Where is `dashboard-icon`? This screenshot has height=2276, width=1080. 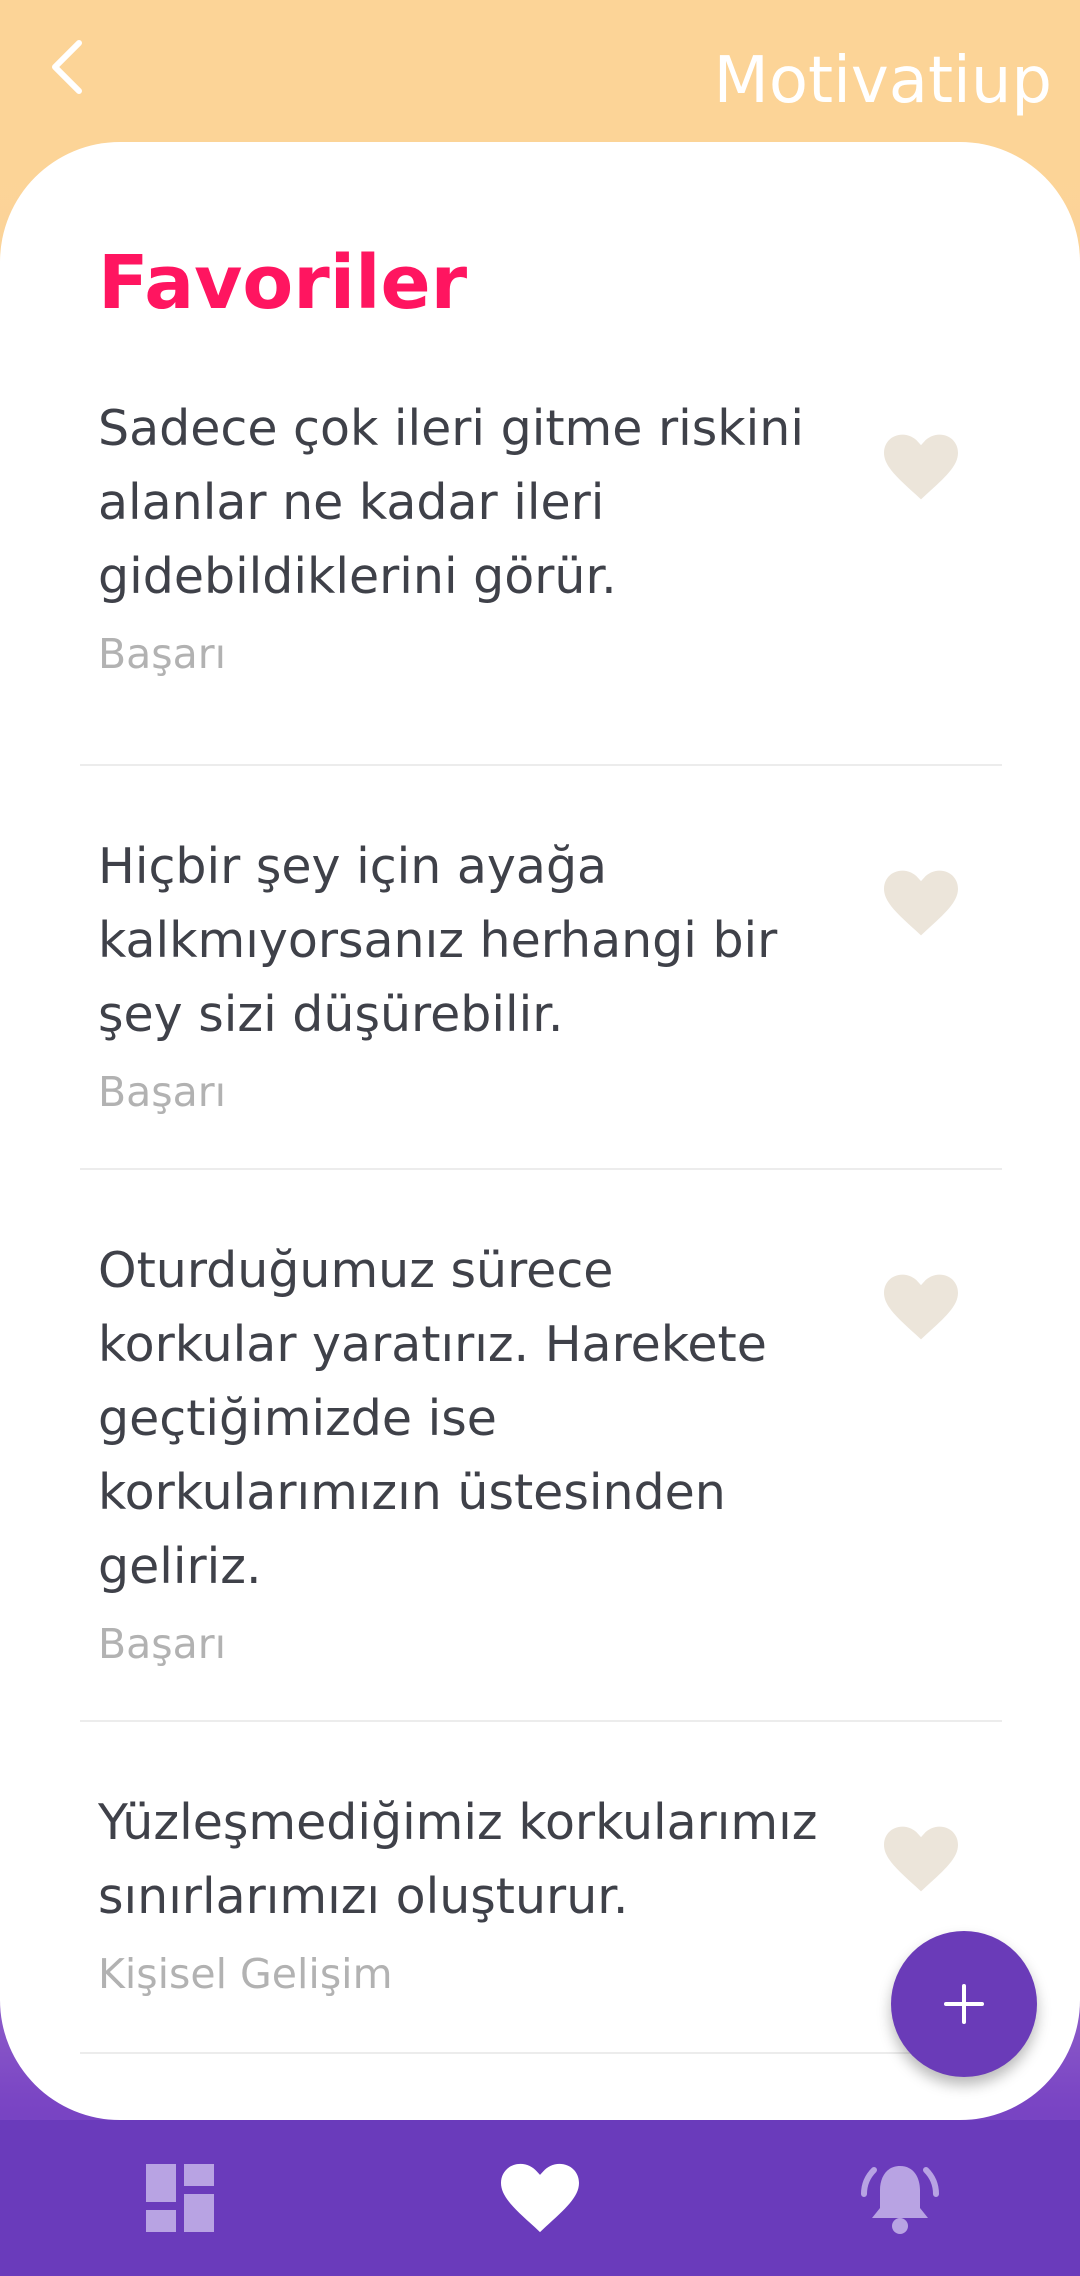 dashboard-icon is located at coordinates (180, 2198).